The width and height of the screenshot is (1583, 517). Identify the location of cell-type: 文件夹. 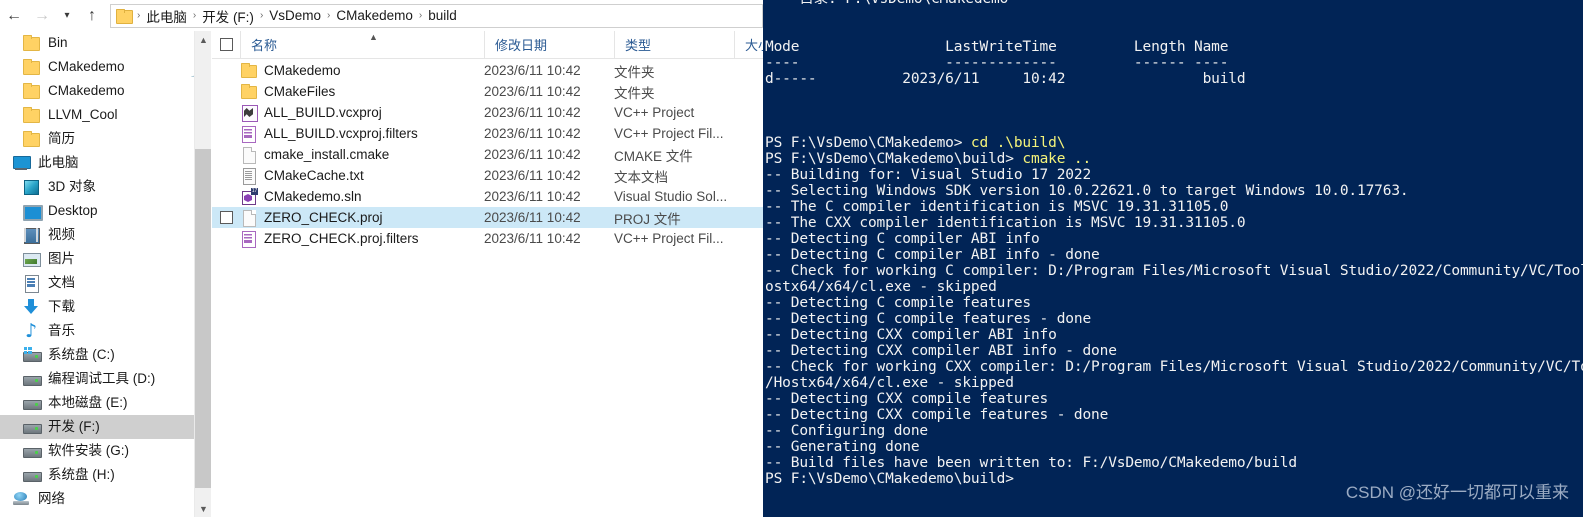
(634, 93).